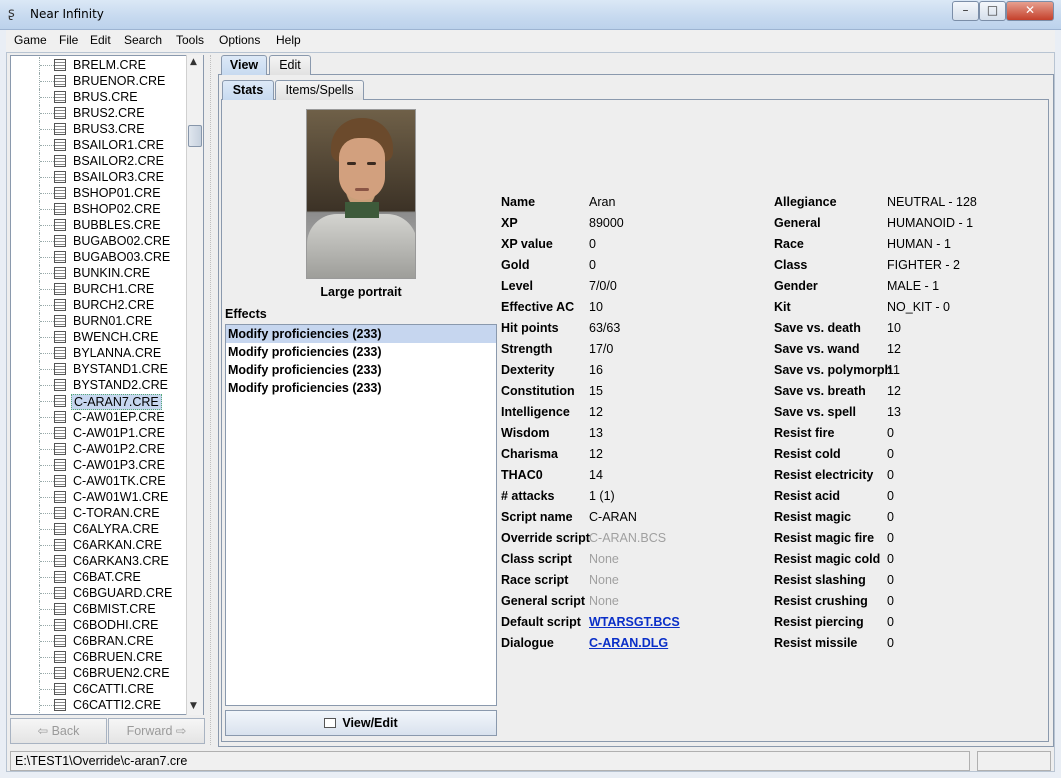 This screenshot has height=778, width=1061. I want to click on stat-label: Save vs. death, so click(817, 328).